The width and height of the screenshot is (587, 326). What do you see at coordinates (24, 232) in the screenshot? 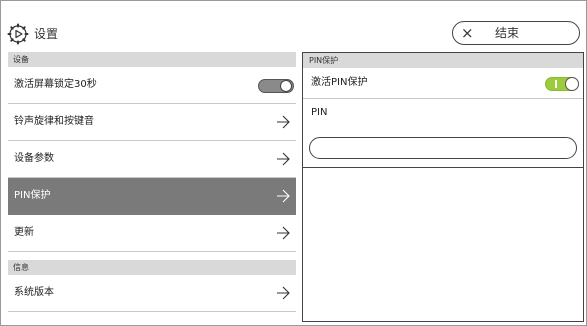
I see `row-label: 更新` at bounding box center [24, 232].